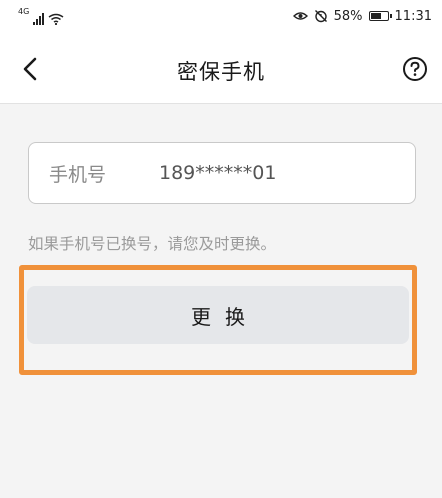 The width and height of the screenshot is (442, 498). Describe the element at coordinates (78, 174) in the screenshot. I see `phone-label: 手机号` at that location.